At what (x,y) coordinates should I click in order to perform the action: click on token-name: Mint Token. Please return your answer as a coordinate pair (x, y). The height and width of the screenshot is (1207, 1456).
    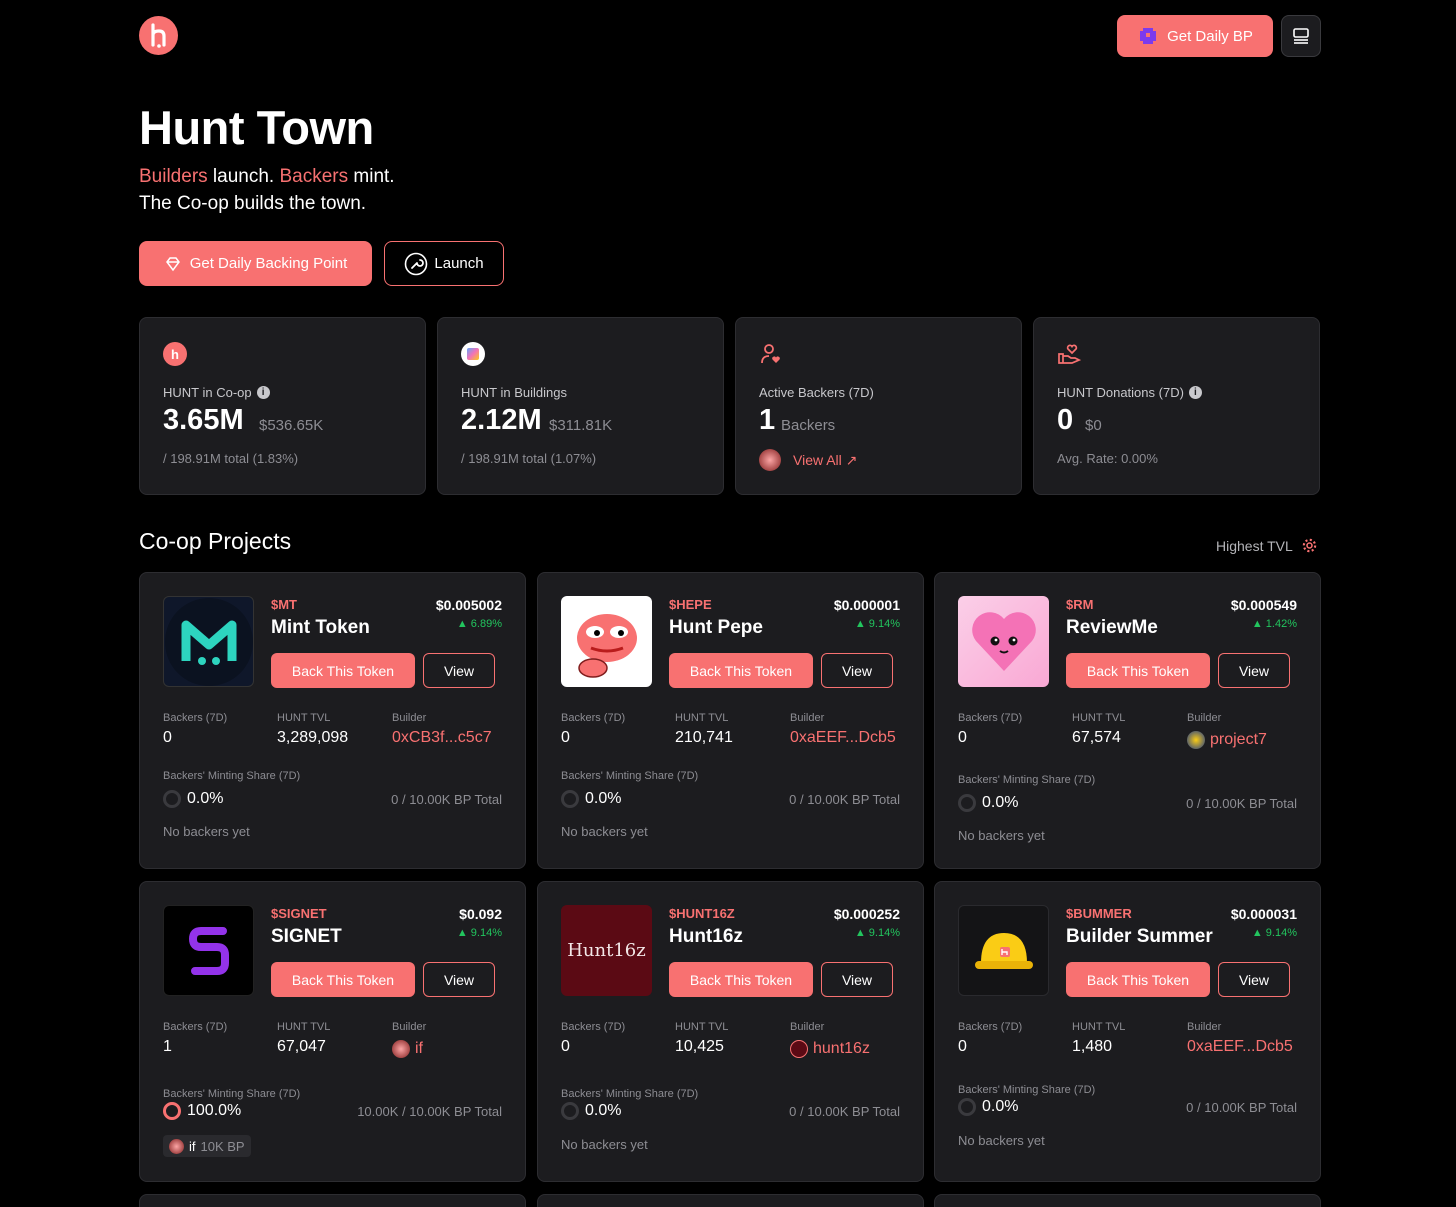
    Looking at the image, I should click on (320, 627).